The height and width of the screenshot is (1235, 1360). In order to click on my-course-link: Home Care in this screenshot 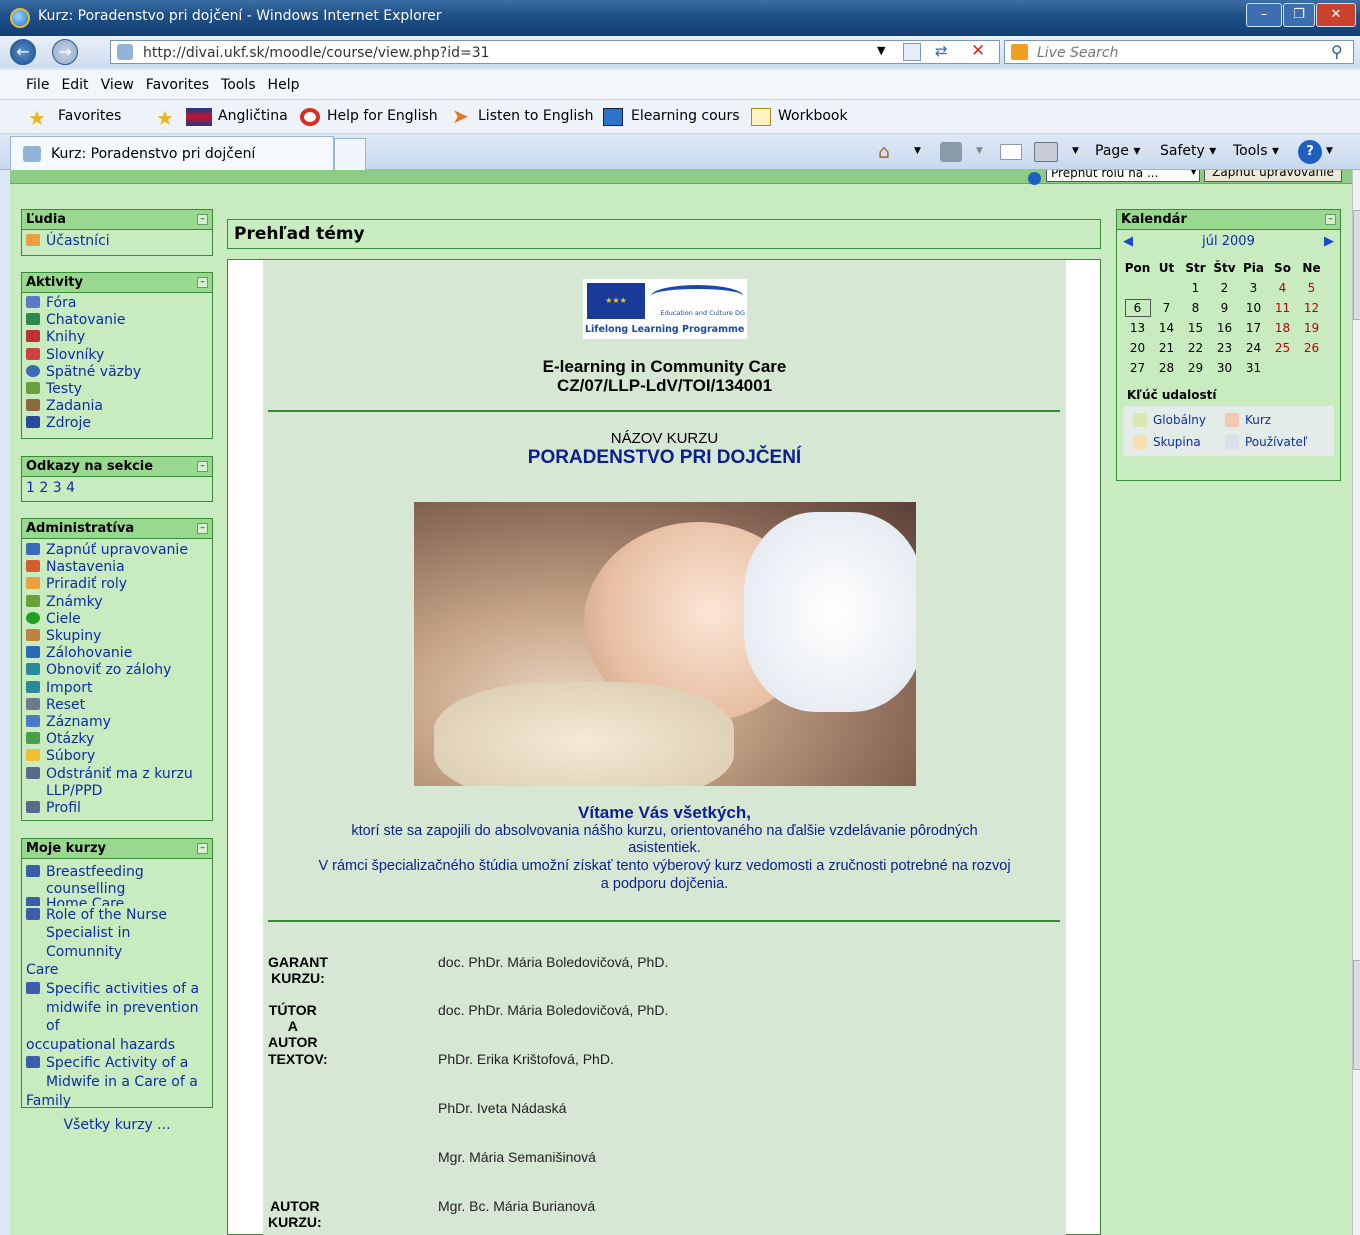, I will do `click(117, 901)`.